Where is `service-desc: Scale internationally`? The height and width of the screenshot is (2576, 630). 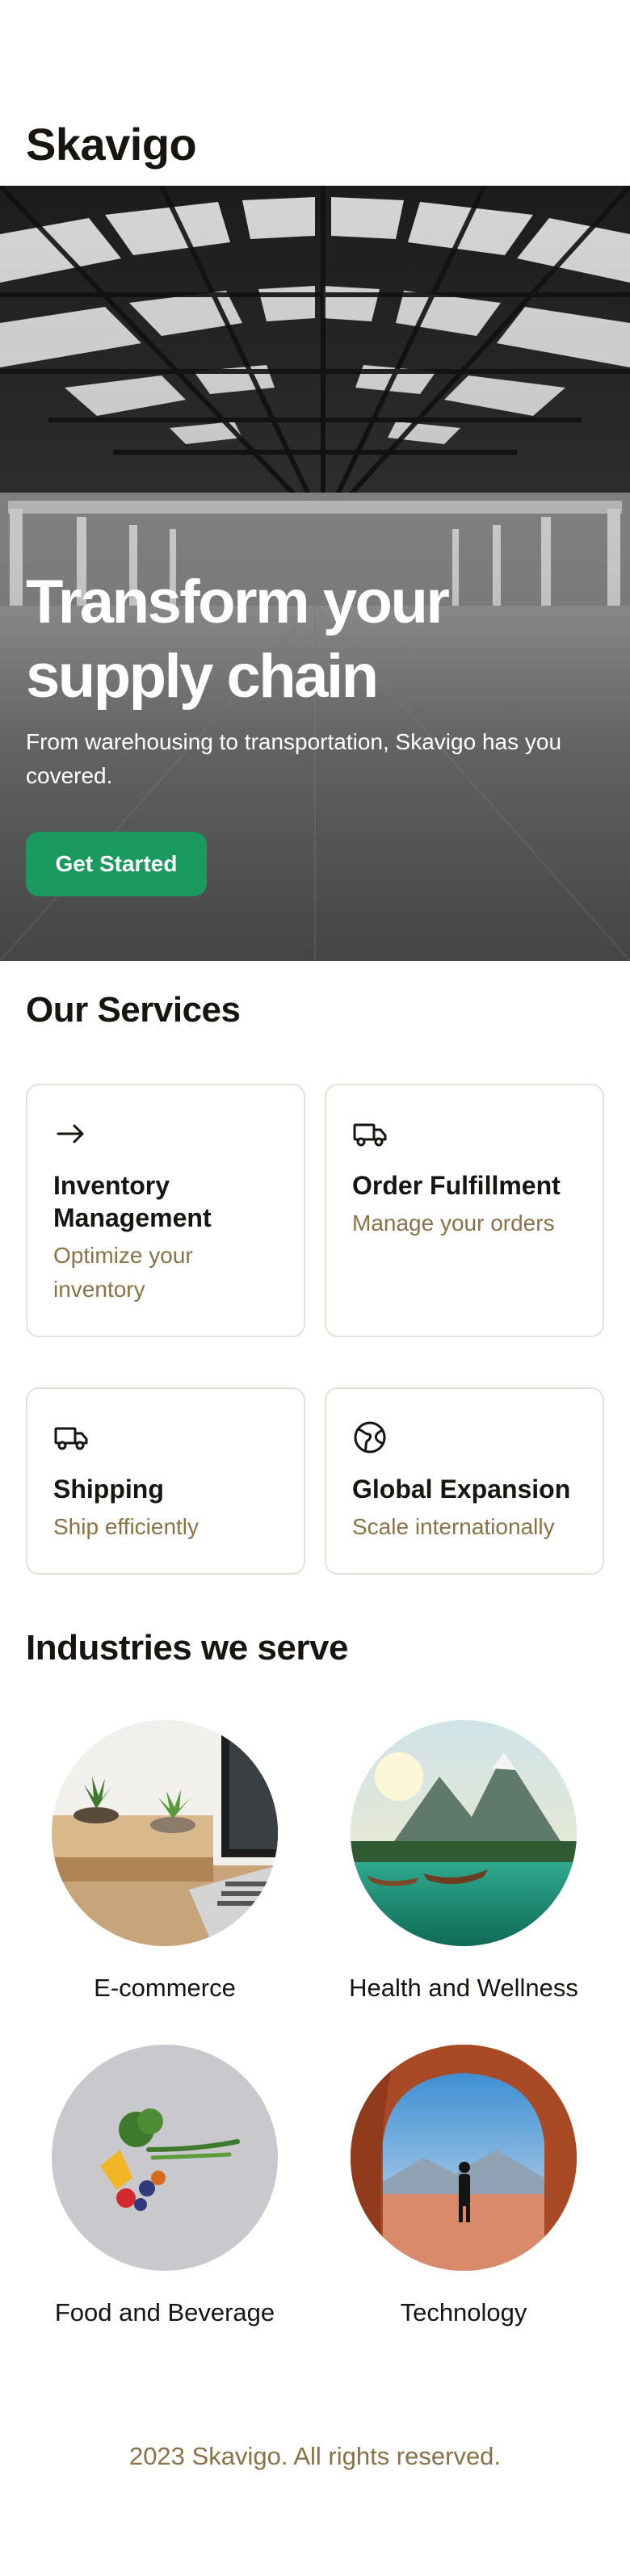 service-desc: Scale internationally is located at coordinates (453, 1526).